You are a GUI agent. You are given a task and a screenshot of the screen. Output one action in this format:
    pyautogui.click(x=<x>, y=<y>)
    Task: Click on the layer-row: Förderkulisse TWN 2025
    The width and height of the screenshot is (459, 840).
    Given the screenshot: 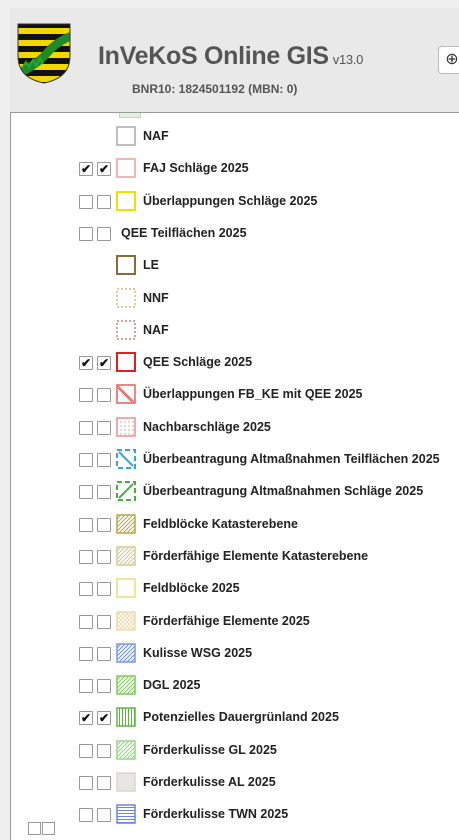 What is the action you would take?
    pyautogui.click(x=235, y=815)
    